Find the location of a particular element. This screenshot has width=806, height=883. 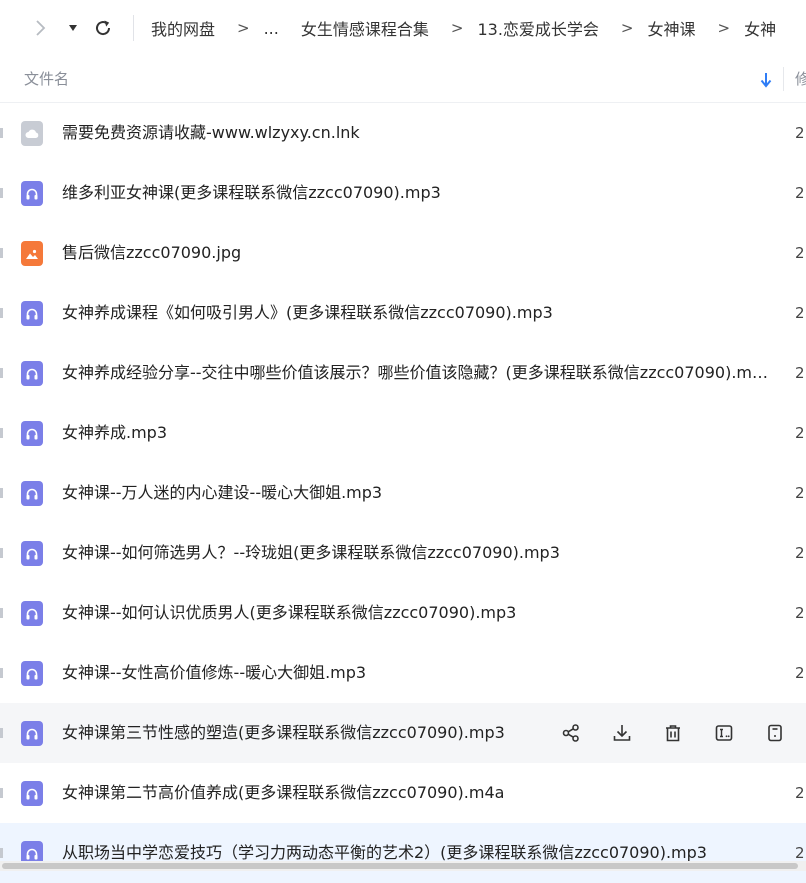

refresh-icon is located at coordinates (103, 28).